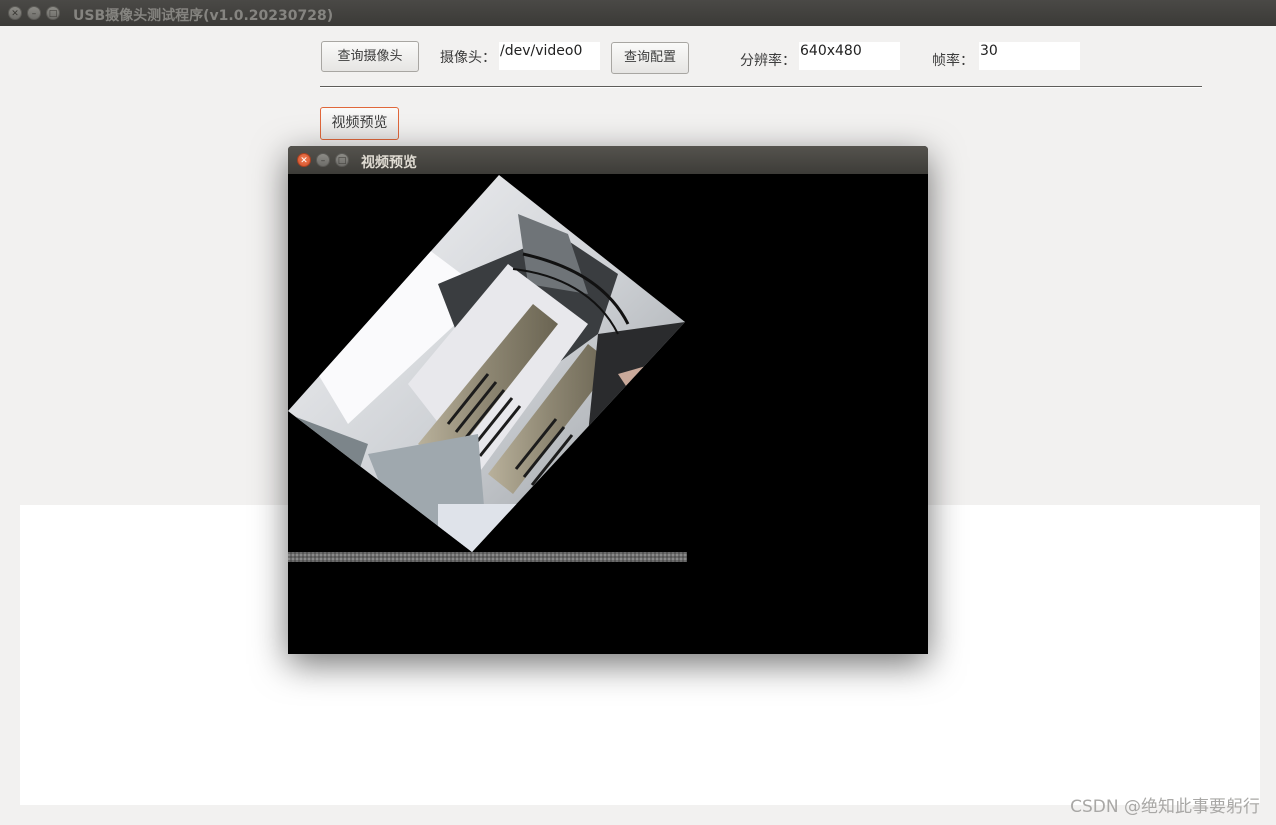 The image size is (1276, 825). I want to click on resolution-field: 640x480, so click(849, 56).